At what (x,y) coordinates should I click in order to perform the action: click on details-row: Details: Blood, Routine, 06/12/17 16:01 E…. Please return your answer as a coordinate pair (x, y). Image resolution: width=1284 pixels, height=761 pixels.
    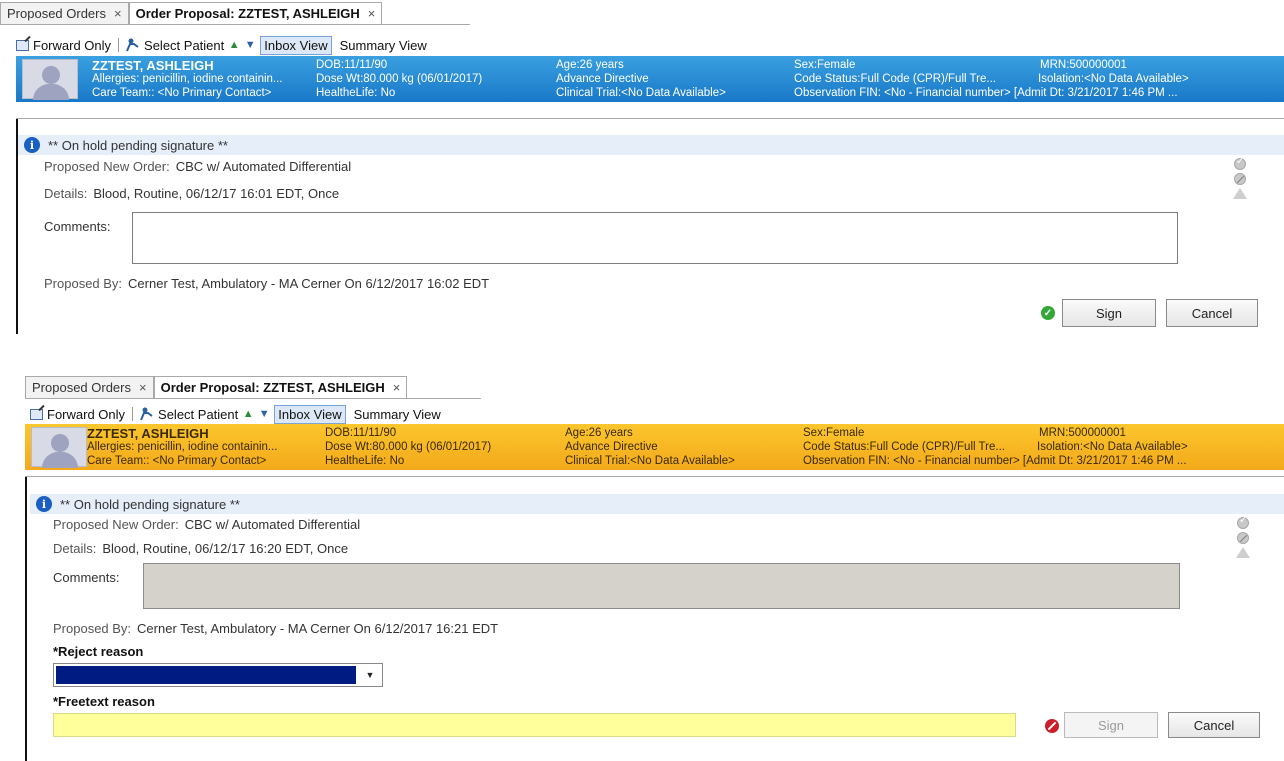
    Looking at the image, I should click on (191, 193).